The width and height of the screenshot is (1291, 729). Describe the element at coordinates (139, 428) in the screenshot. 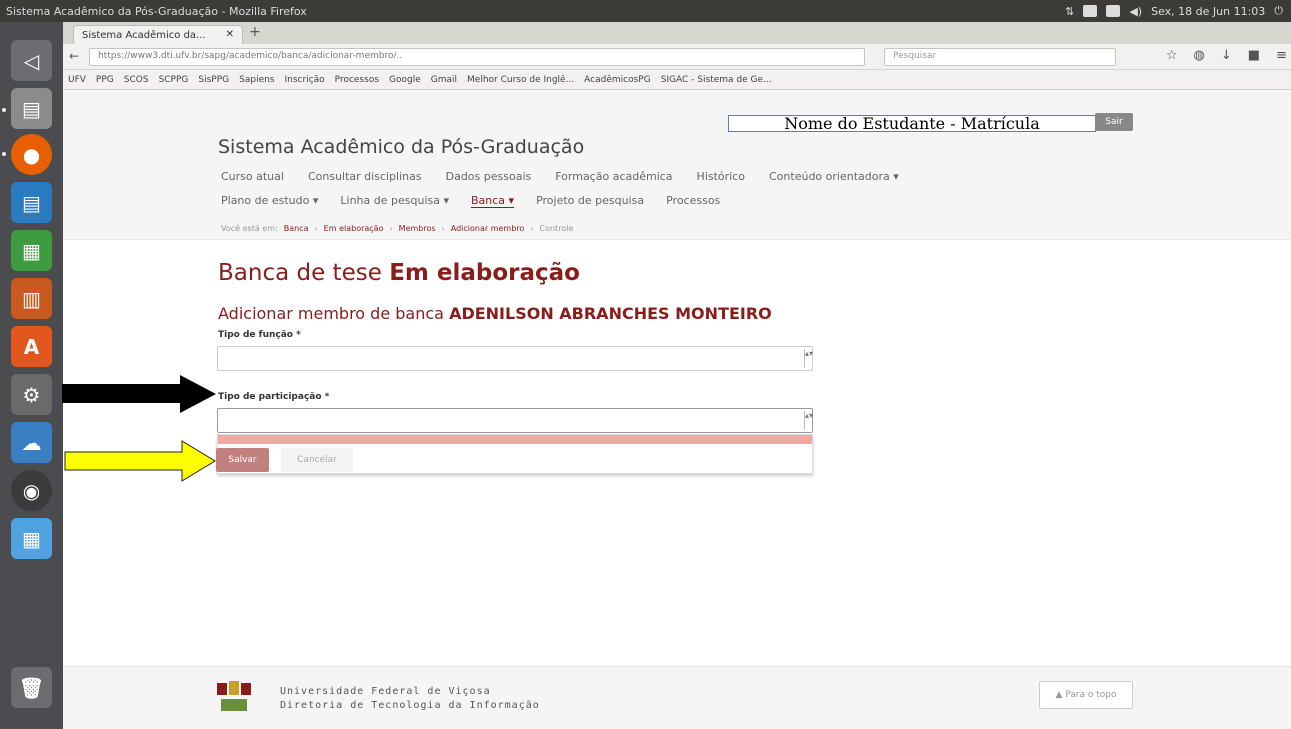

I see `annotation-overlay` at that location.